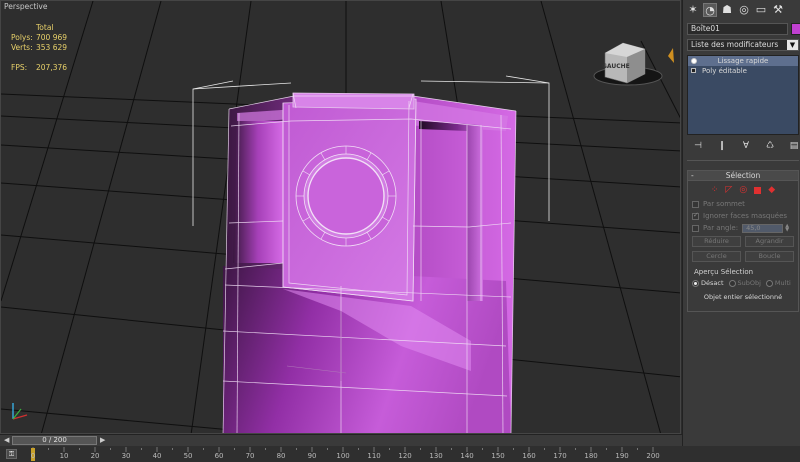  I want to click on stack-item-smooth: Lissage rapide, so click(743, 61).